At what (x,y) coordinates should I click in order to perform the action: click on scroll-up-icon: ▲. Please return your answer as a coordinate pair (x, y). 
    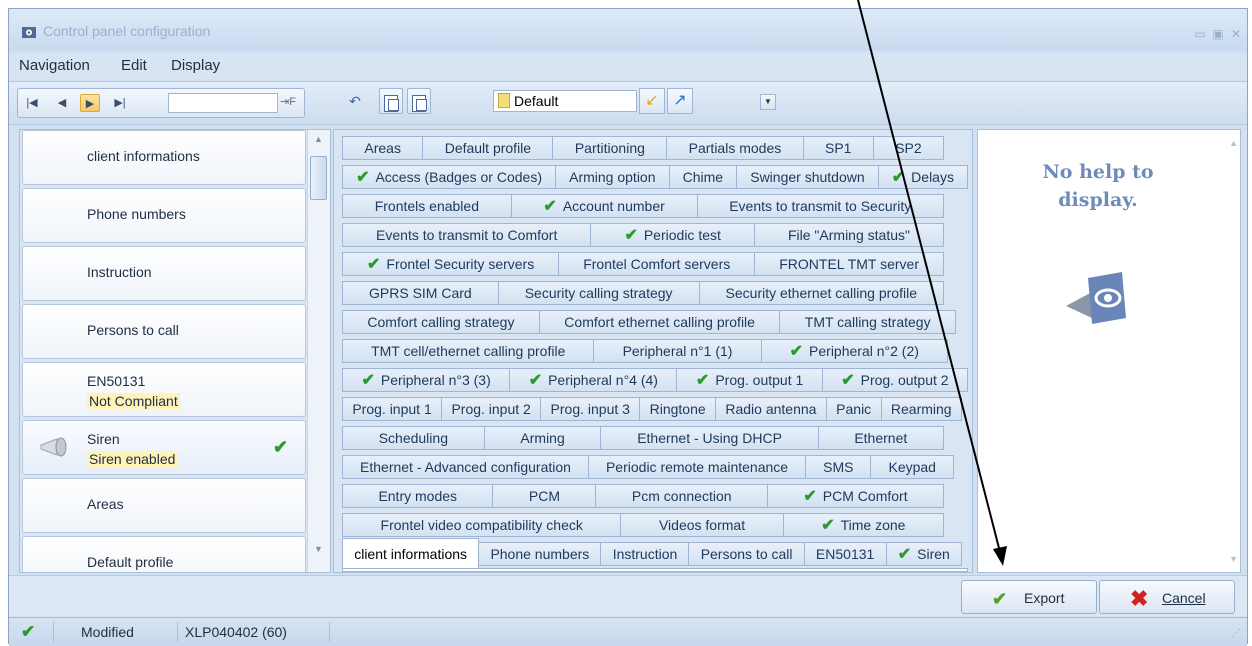
    Looking at the image, I should click on (318, 139).